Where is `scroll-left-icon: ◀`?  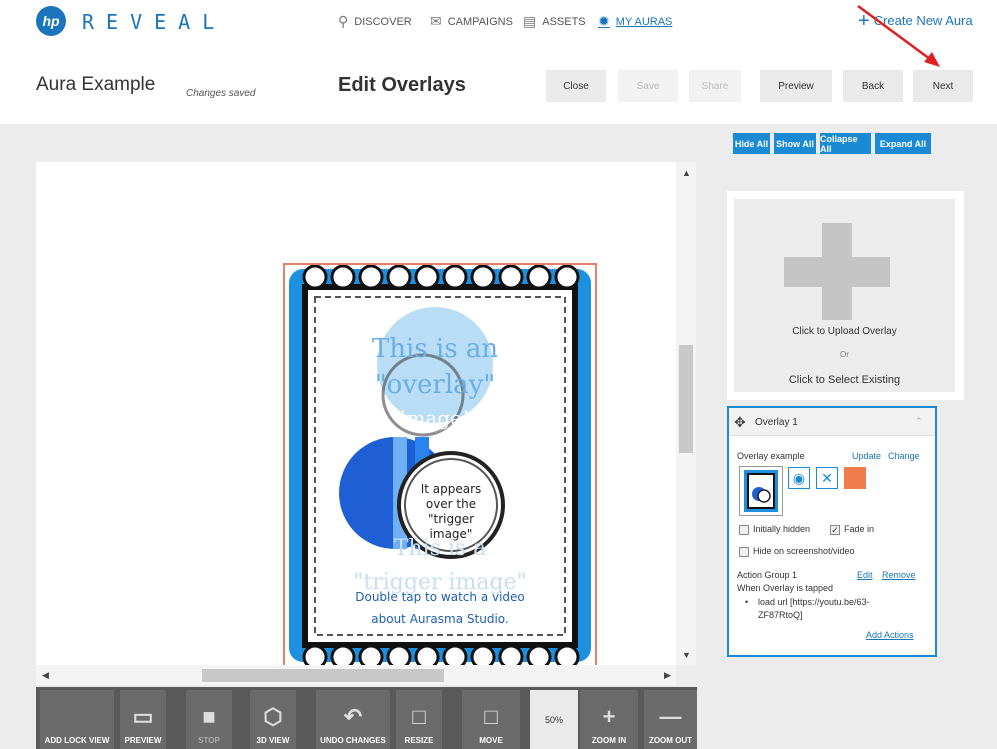
scroll-left-icon: ◀ is located at coordinates (45, 675).